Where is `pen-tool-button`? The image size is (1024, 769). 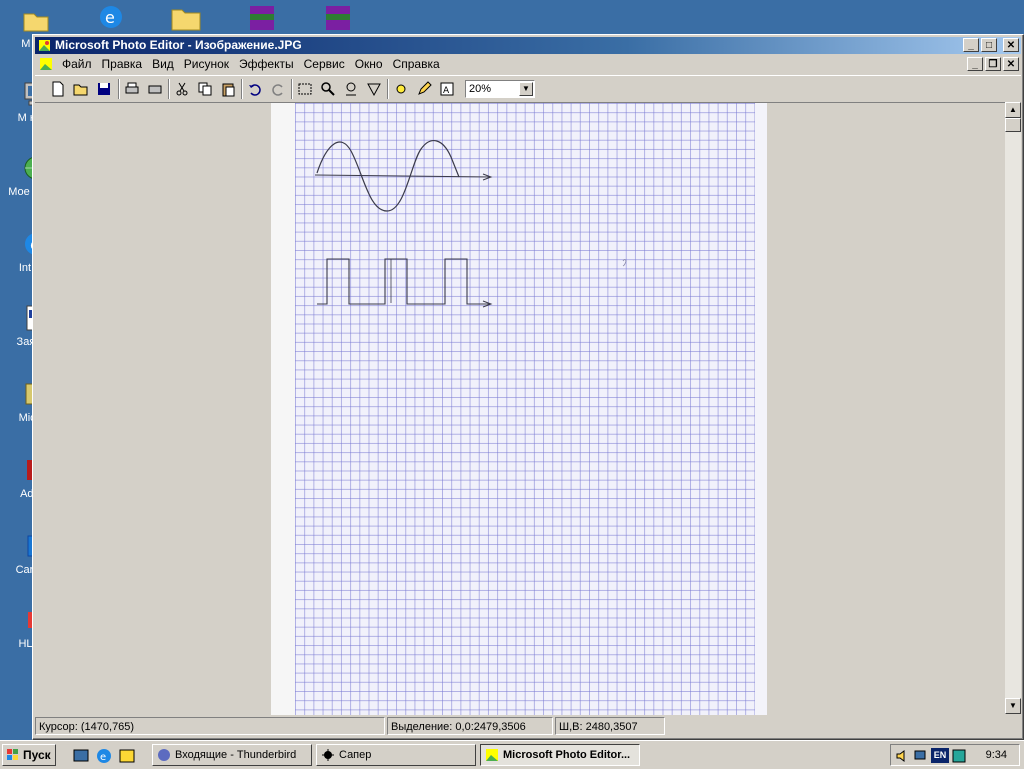 pen-tool-button is located at coordinates (423, 89).